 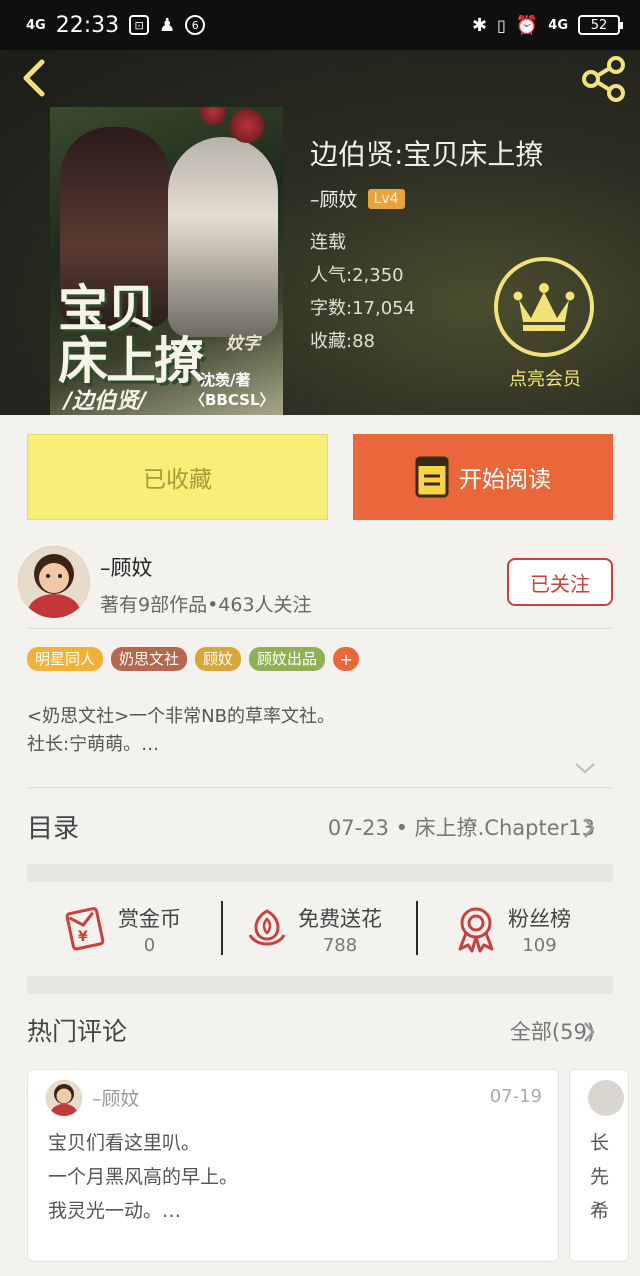 What do you see at coordinates (340, 945) in the screenshot?
I see `stat-value: 788` at bounding box center [340, 945].